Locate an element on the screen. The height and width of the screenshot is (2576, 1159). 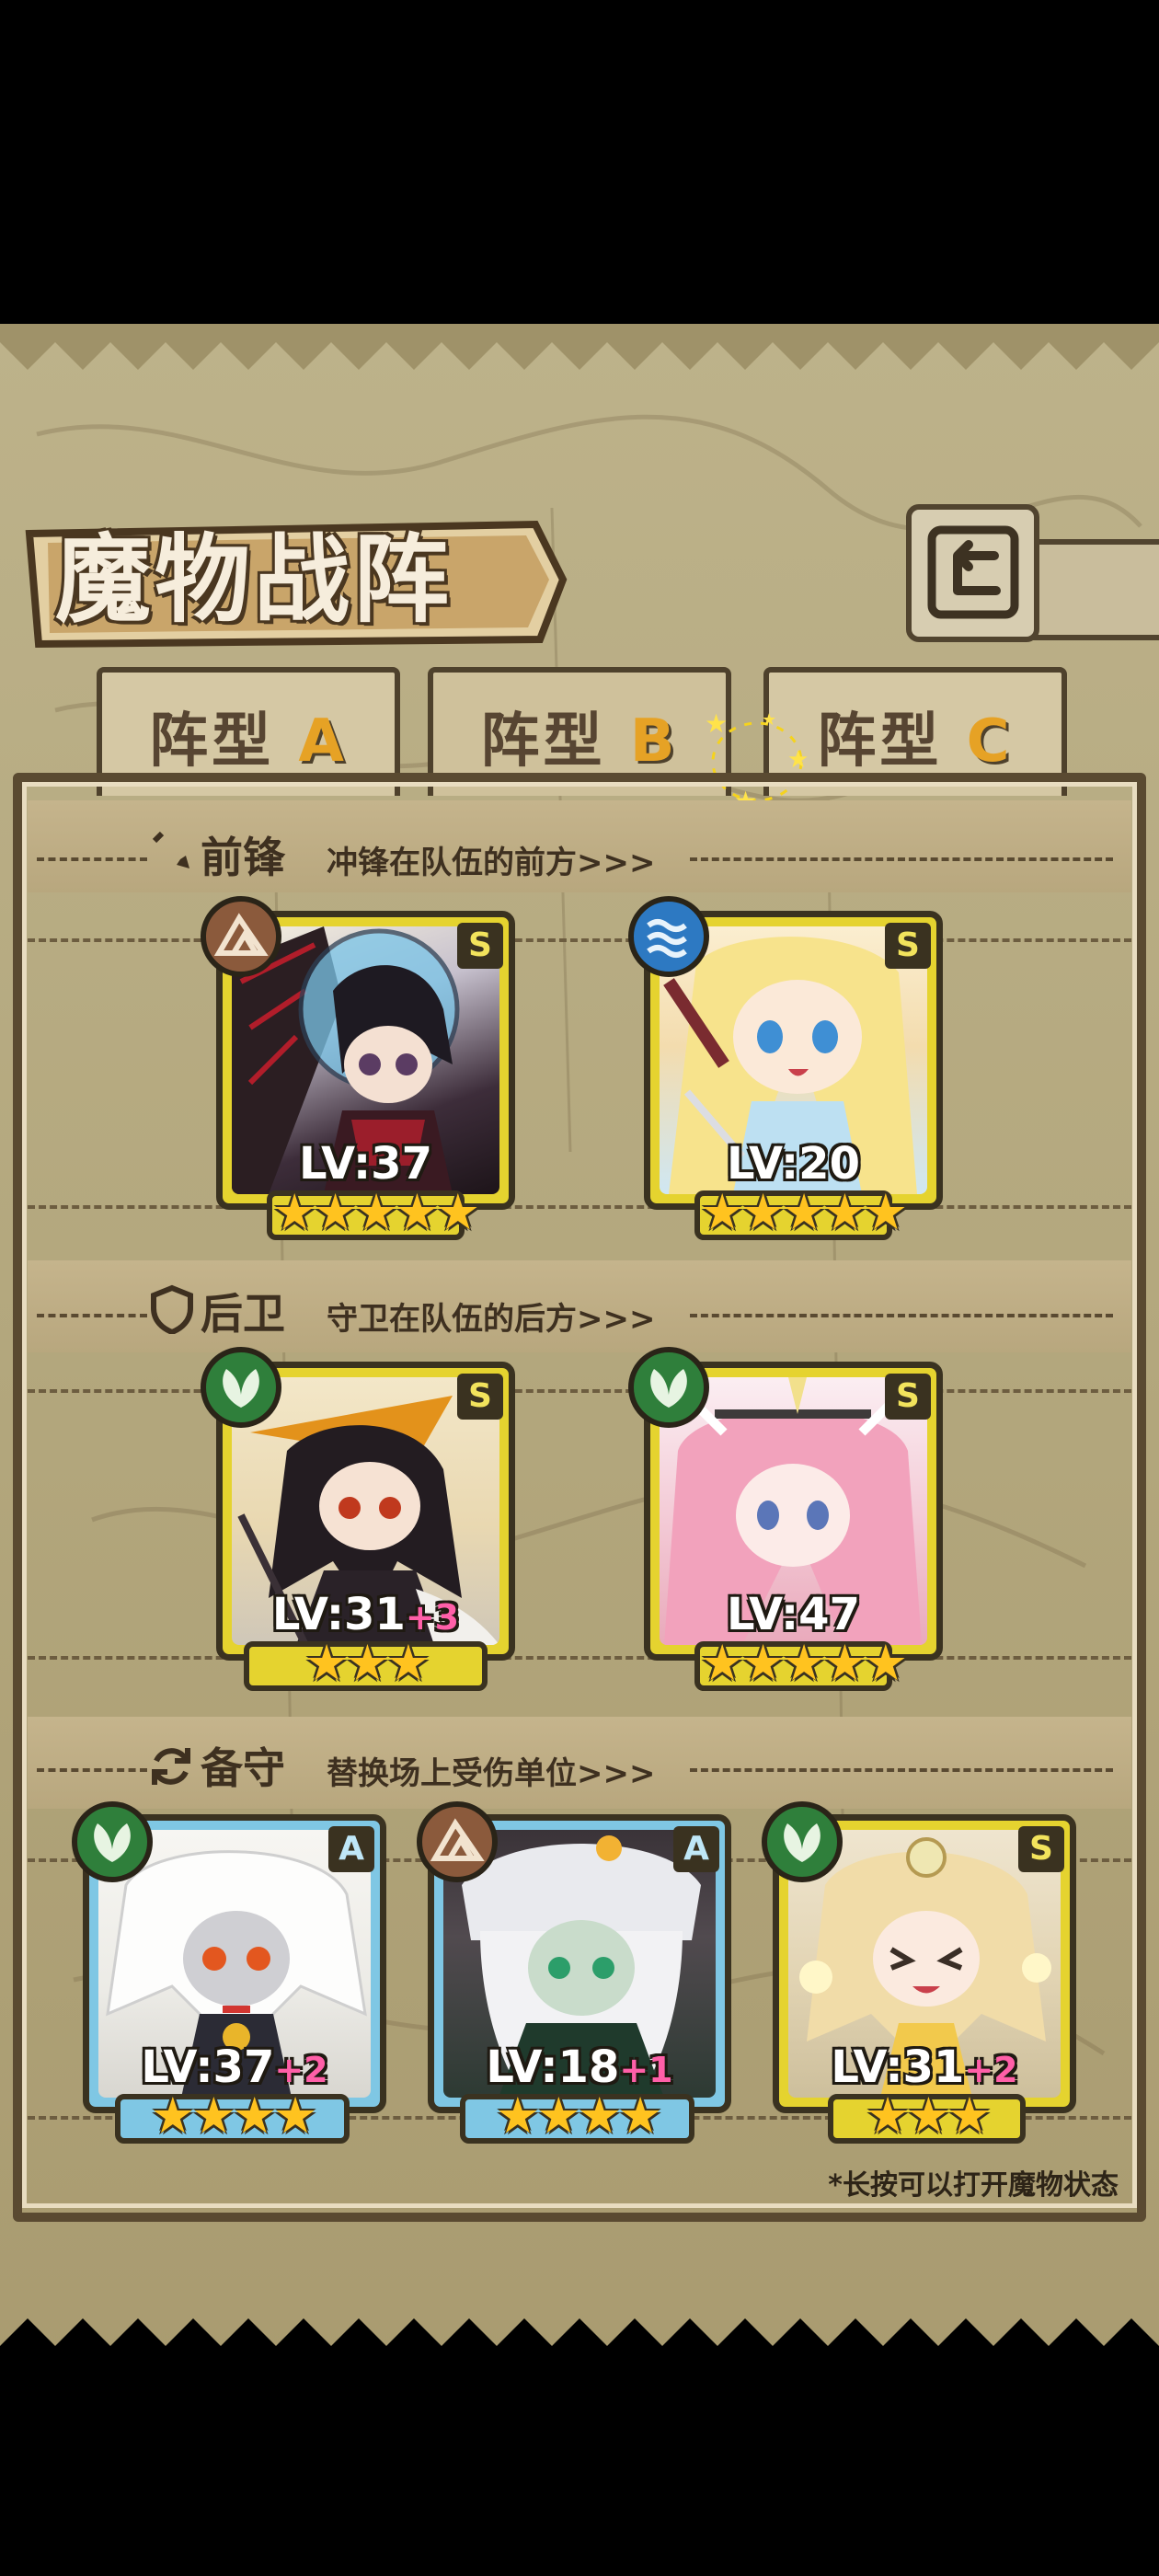
back-arrow-icon is located at coordinates (973, 572).